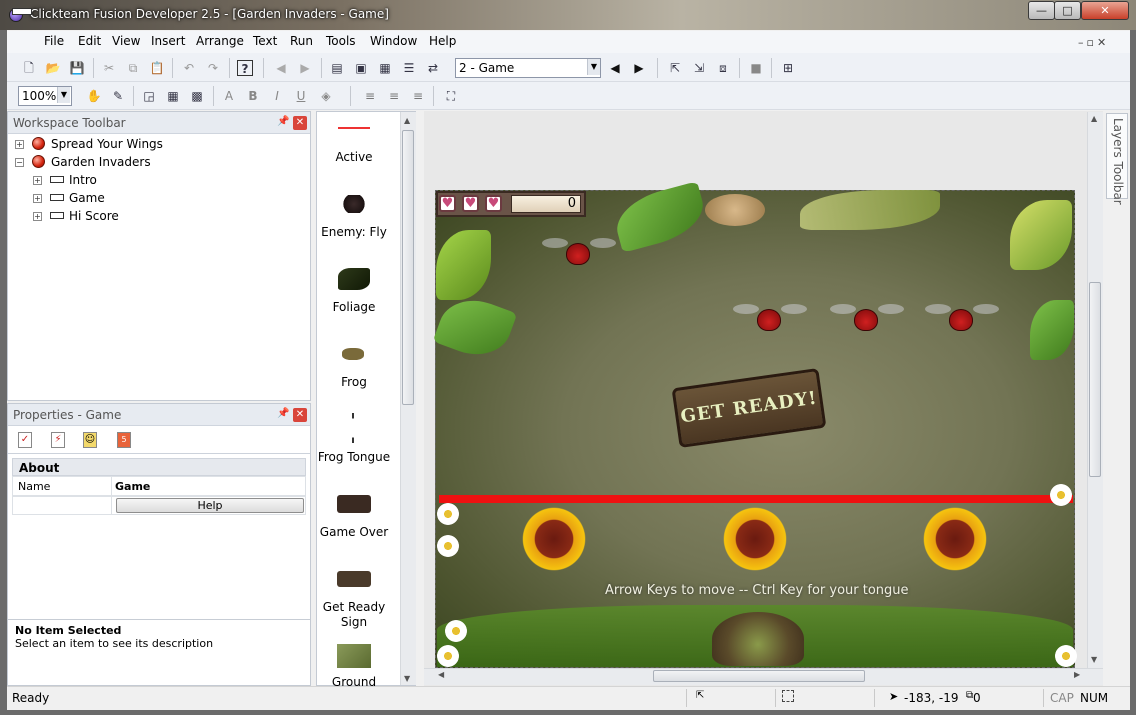 The height and width of the screenshot is (715, 1136). I want to click on fill-color-icon: ◈, so click(326, 96).